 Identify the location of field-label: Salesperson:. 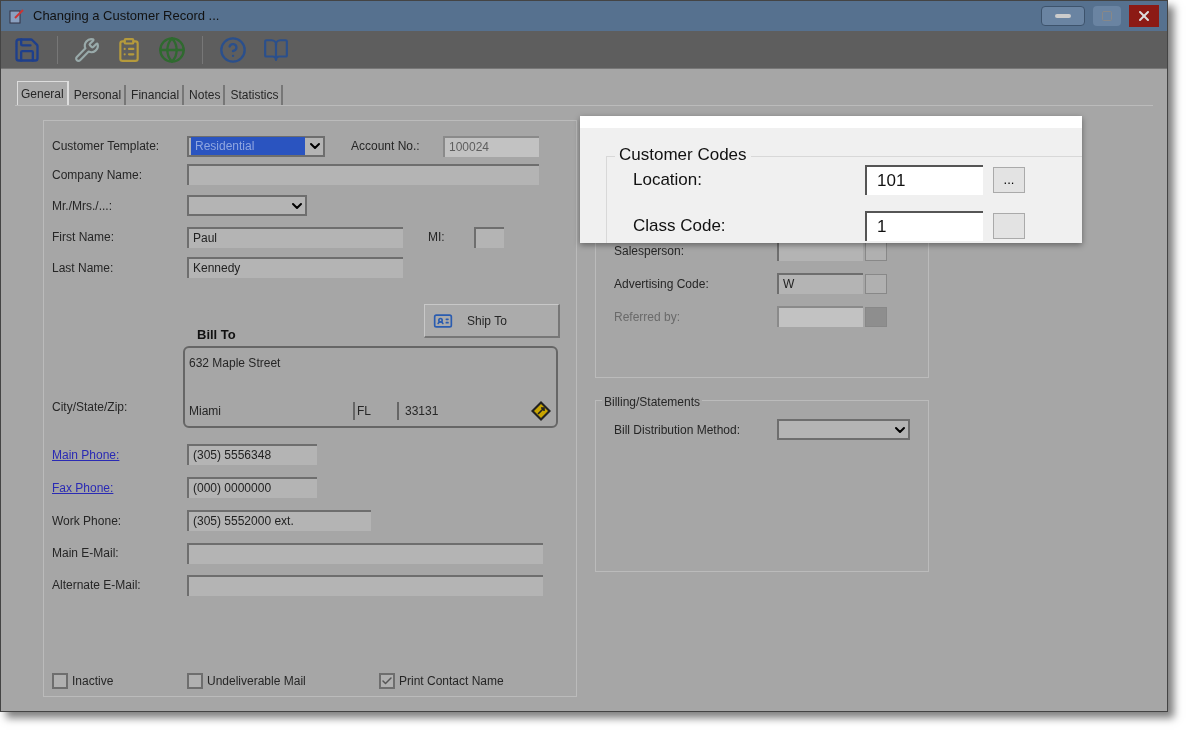
(650, 251).